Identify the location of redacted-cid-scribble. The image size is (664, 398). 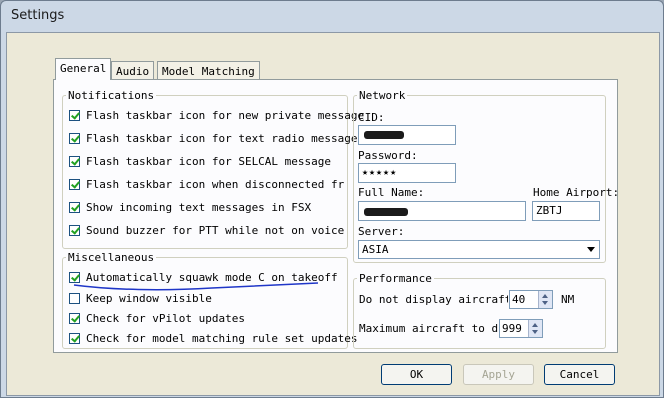
(384, 135).